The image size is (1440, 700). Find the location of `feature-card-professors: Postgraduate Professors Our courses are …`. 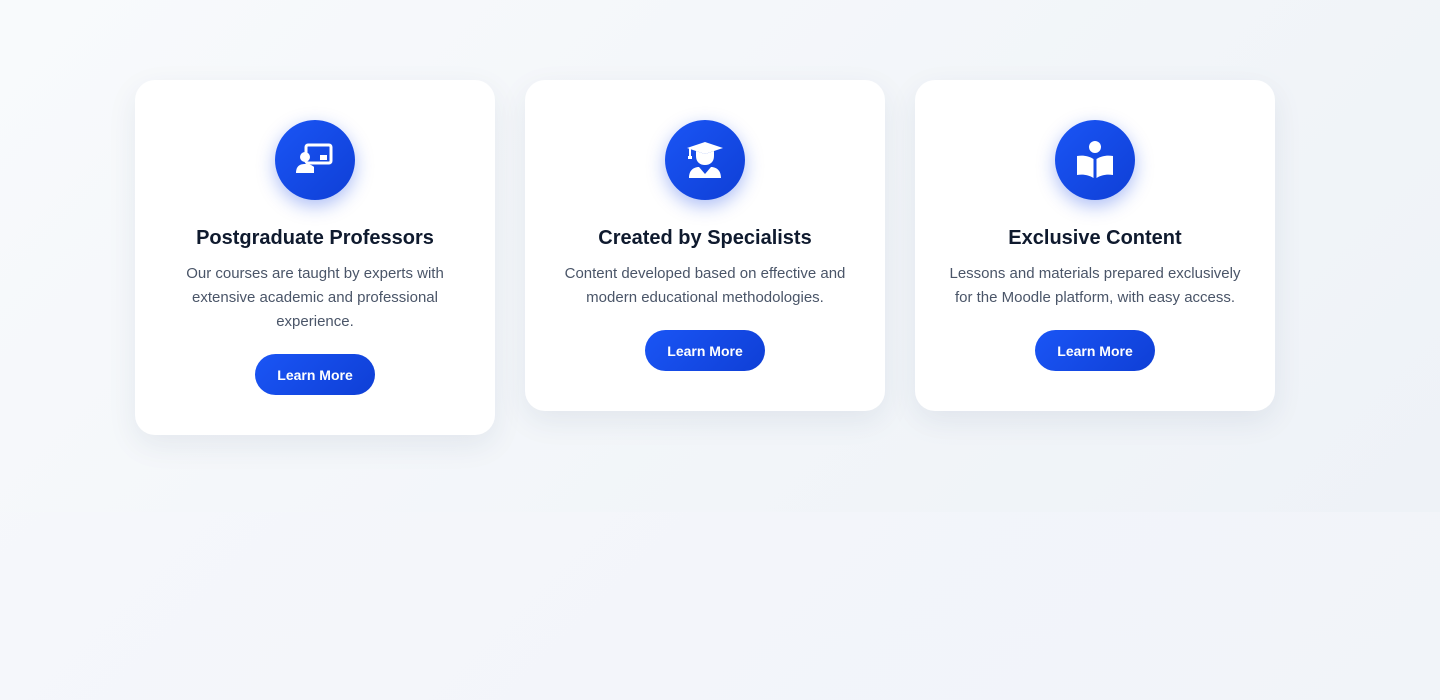

feature-card-professors: Postgraduate Professors Our courses are … is located at coordinates (315, 257).